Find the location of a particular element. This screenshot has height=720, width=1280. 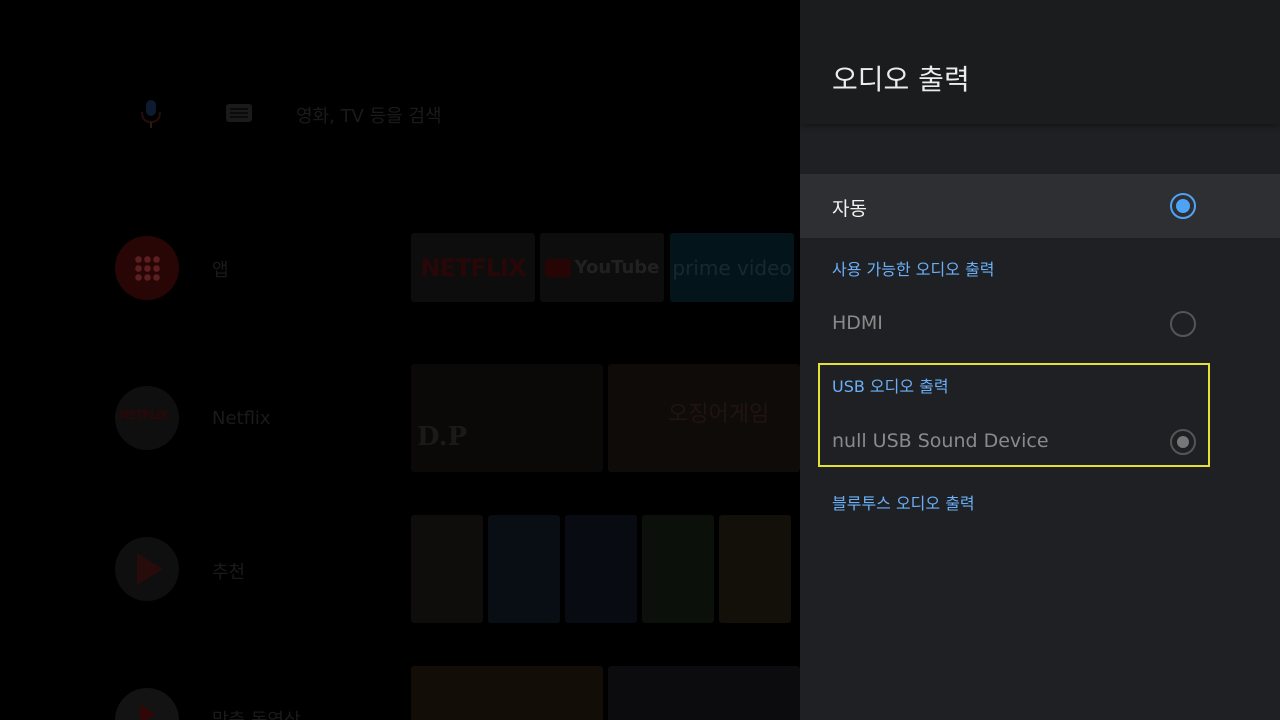

netflix-app-tile: NETFLIX is located at coordinates (473, 267).